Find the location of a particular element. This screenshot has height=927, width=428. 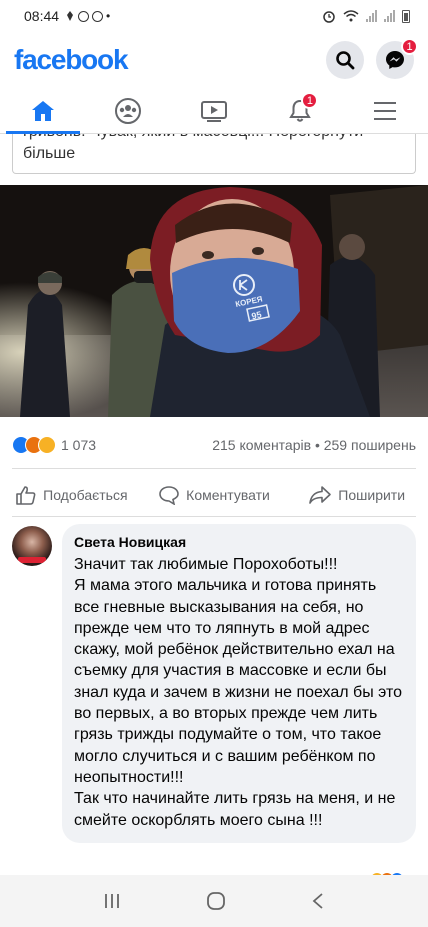

status-bar: 08:44 • is located at coordinates (214, 16).